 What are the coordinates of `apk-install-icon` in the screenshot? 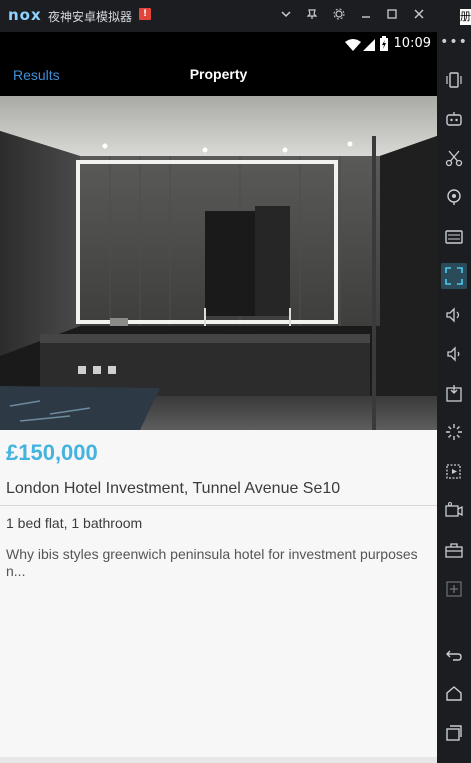 It's located at (454, 393).